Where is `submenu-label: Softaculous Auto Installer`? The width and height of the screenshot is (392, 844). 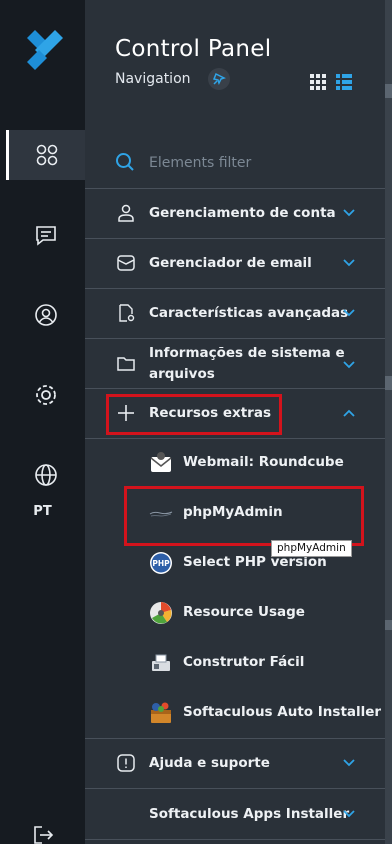 submenu-label: Softaculous Auto Installer is located at coordinates (282, 712).